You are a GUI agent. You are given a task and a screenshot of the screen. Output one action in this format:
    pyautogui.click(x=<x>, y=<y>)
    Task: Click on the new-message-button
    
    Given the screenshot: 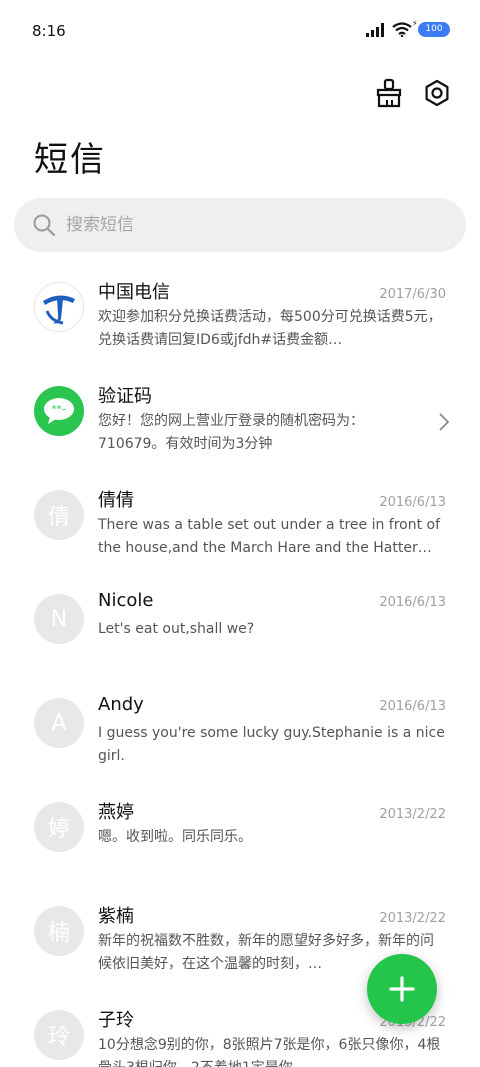 What is the action you would take?
    pyautogui.click(x=402, y=989)
    